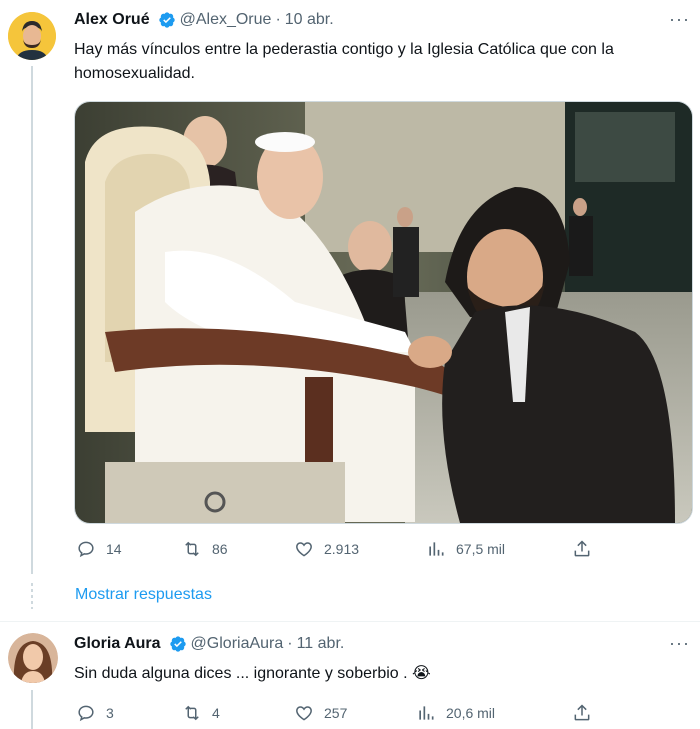 The width and height of the screenshot is (700, 729). Describe the element at coordinates (143, 595) in the screenshot. I see `show-replies-link: Mostrar respuestas` at that location.